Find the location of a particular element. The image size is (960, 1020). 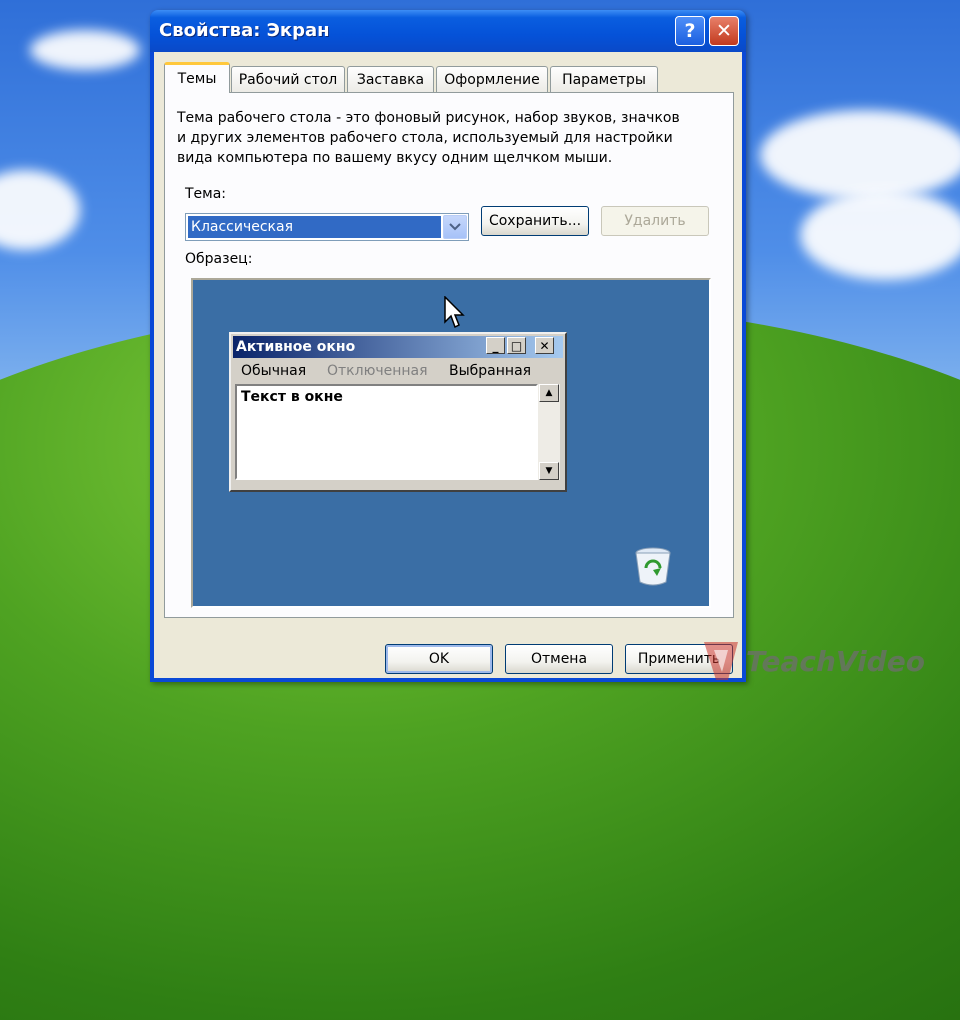

theme-select: Классическая is located at coordinates (327, 227).